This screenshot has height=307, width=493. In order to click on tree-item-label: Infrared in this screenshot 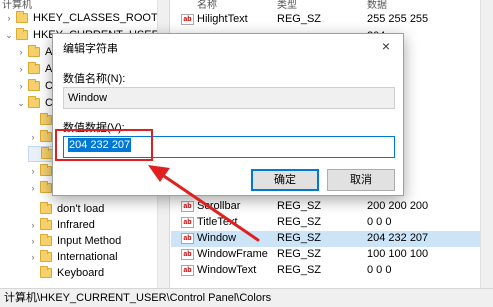, I will do `click(76, 225)`.